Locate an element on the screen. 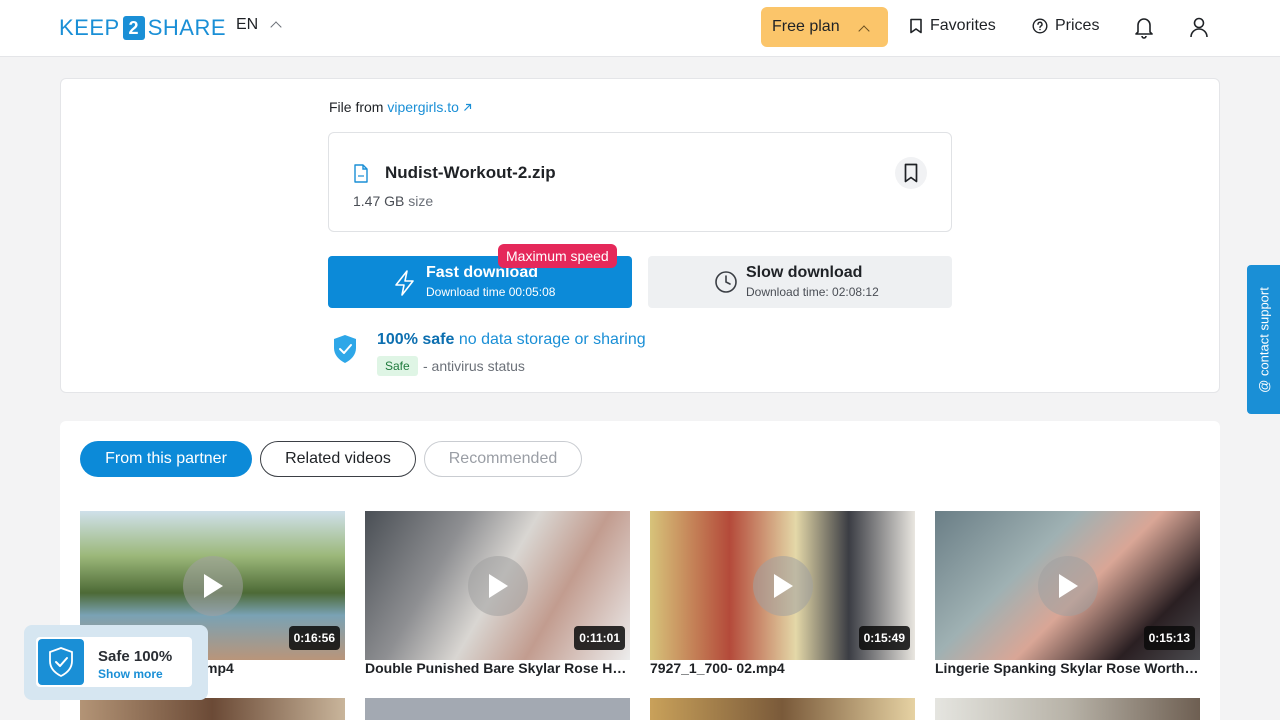  logo-text-right: SHARE is located at coordinates (186, 27).